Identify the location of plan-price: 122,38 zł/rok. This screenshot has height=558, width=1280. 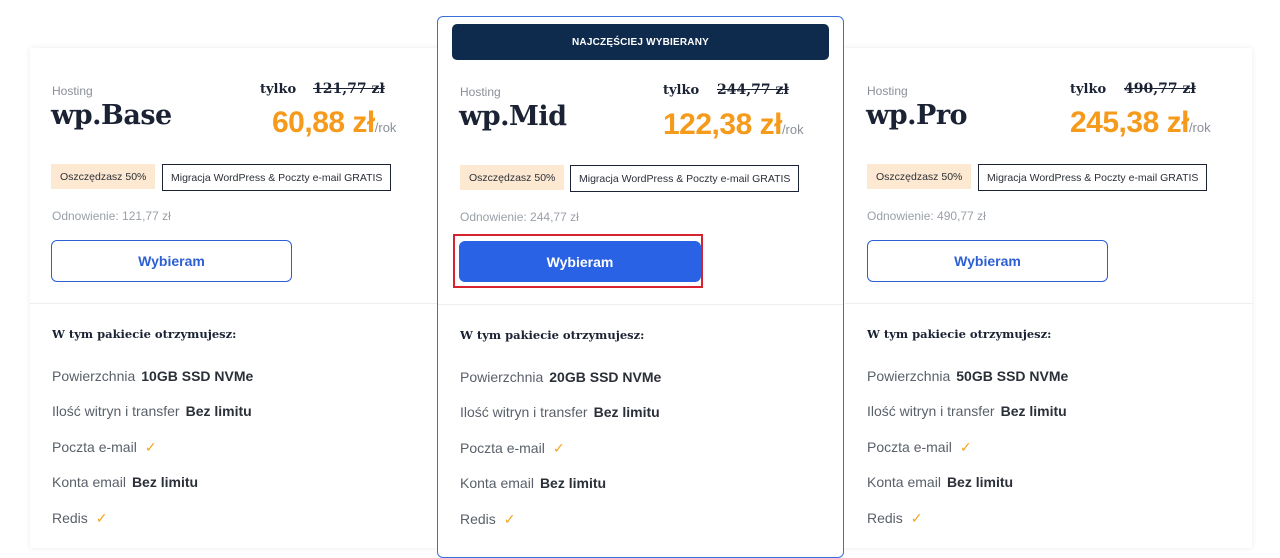
(733, 125).